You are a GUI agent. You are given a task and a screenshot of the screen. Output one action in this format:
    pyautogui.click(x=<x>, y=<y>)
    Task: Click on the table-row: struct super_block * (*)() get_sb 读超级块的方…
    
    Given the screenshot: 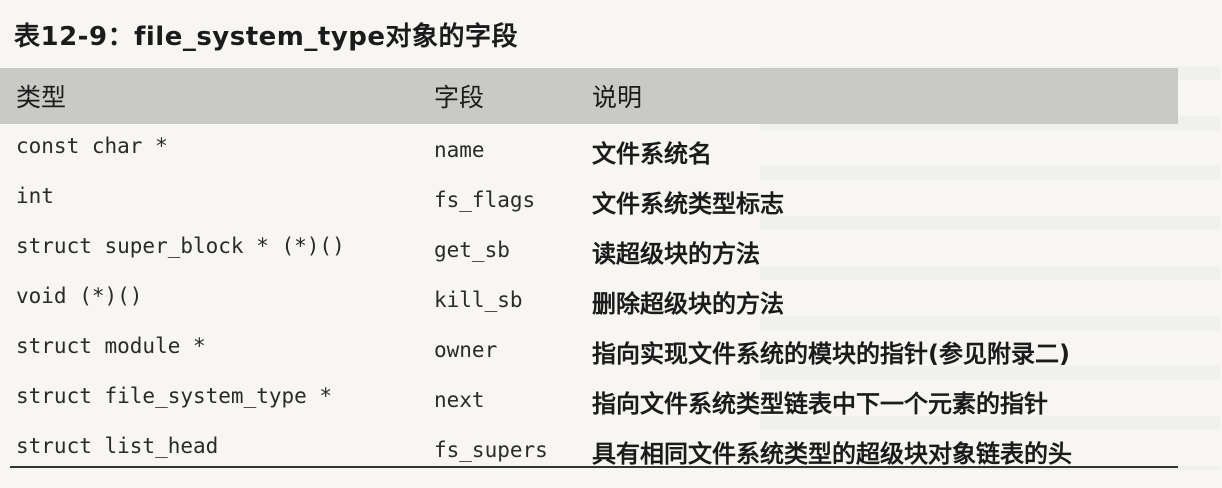 What is the action you would take?
    pyautogui.click(x=611, y=249)
    